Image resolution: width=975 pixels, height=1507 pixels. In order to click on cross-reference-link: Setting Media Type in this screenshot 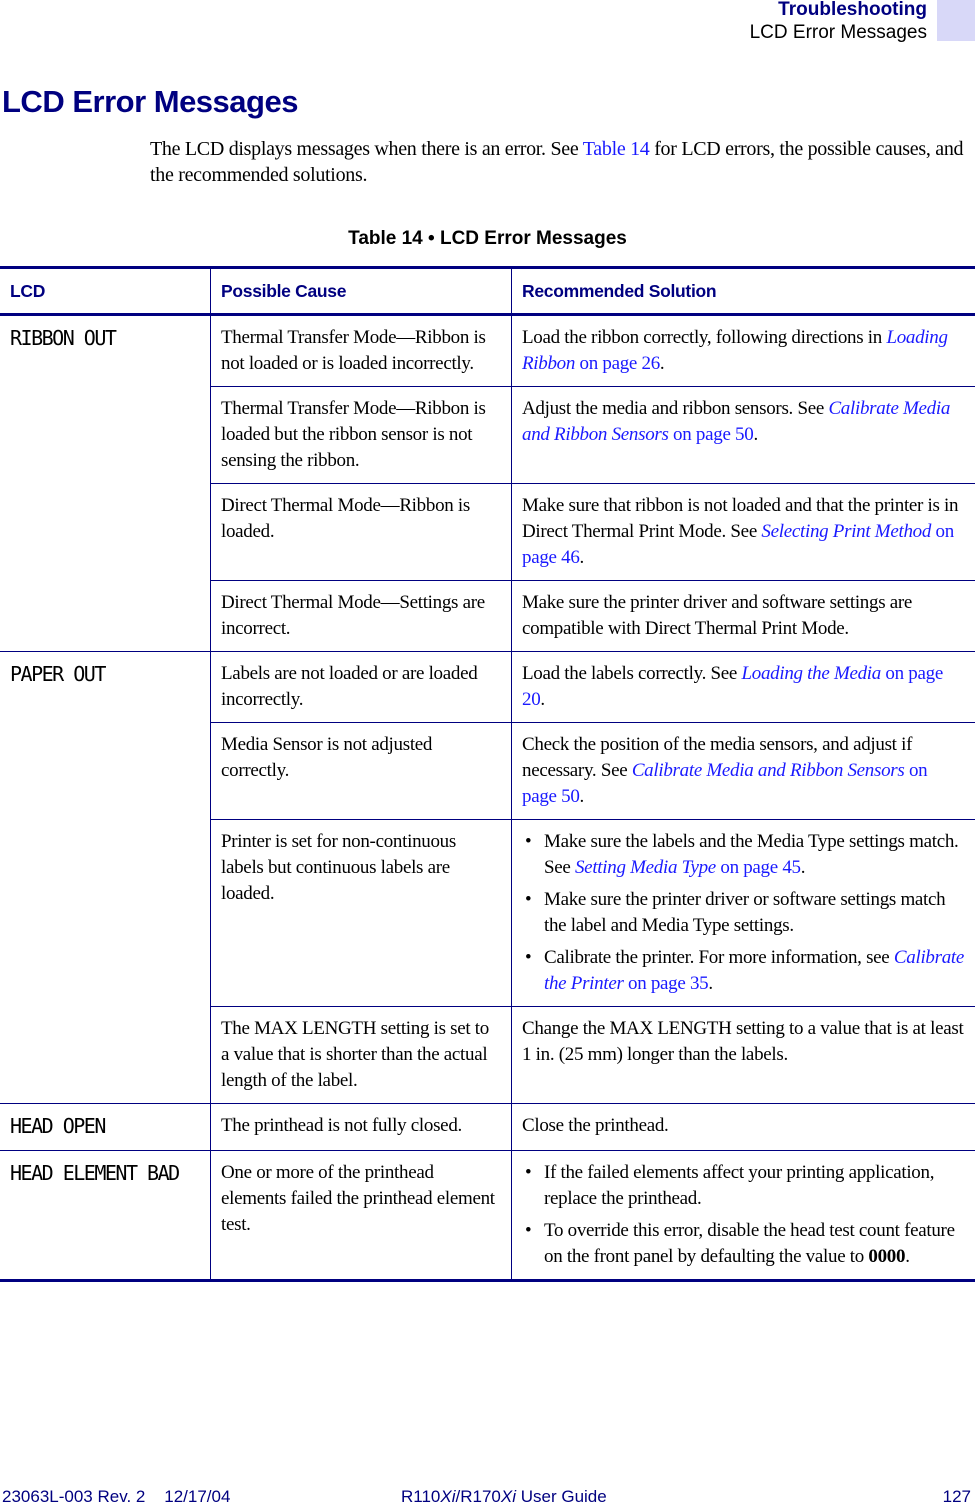, I will do `click(645, 867)`.